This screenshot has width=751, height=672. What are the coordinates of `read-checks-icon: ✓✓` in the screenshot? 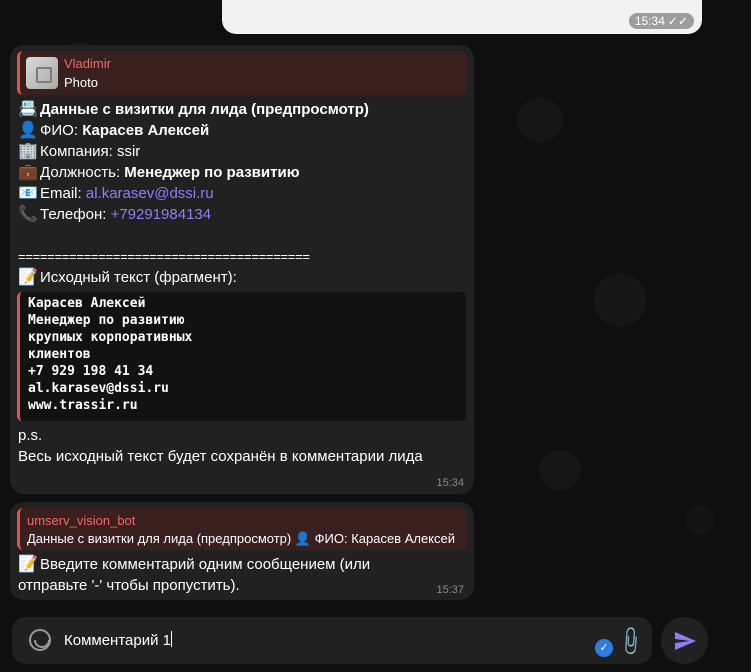 It's located at (677, 21).